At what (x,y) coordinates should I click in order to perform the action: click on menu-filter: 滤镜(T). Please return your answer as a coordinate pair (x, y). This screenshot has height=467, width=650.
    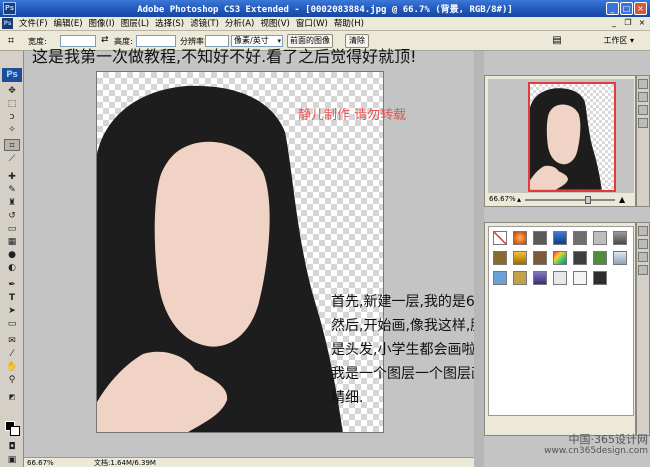
    Looking at the image, I should click on (204, 24).